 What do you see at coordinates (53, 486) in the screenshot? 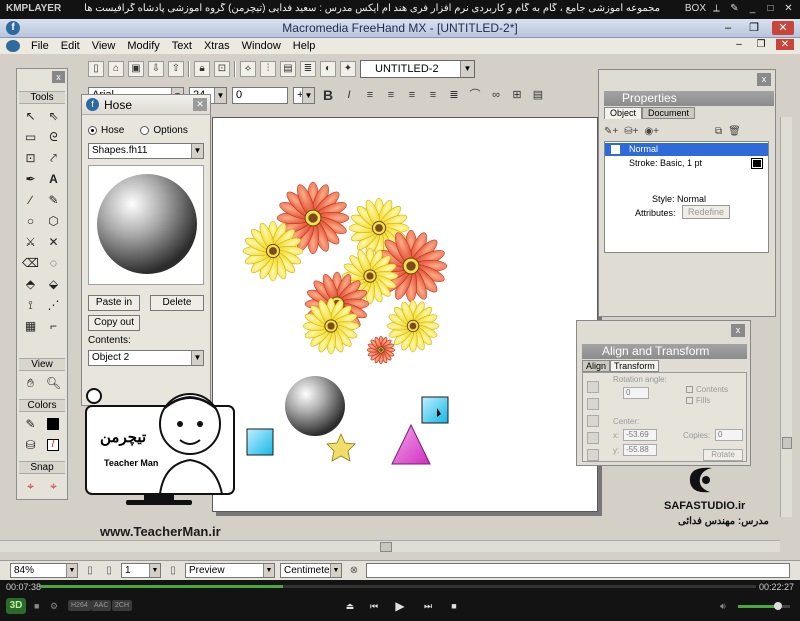
I see `snap-to-object-icon: ⌖` at bounding box center [53, 486].